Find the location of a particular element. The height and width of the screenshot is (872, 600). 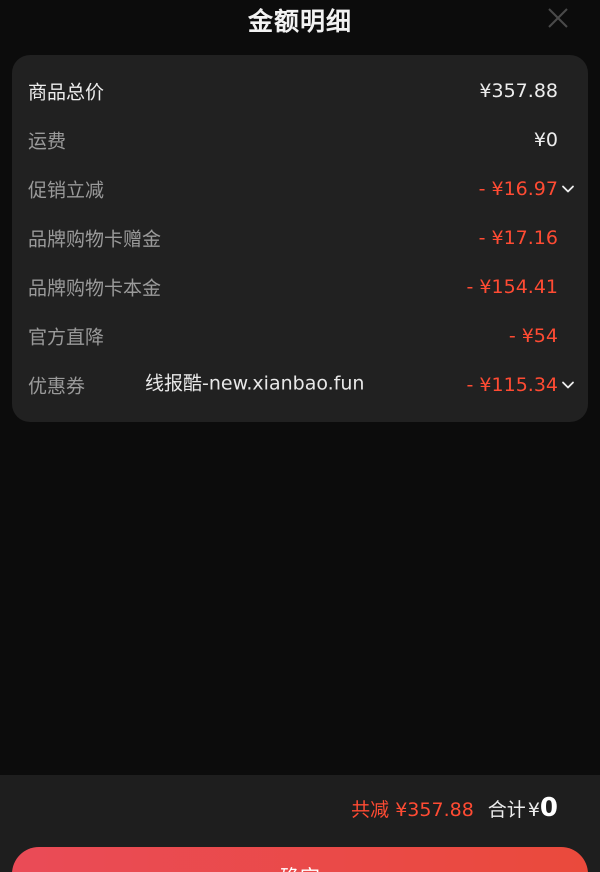

shipping-value: ¥0 is located at coordinates (545, 139).